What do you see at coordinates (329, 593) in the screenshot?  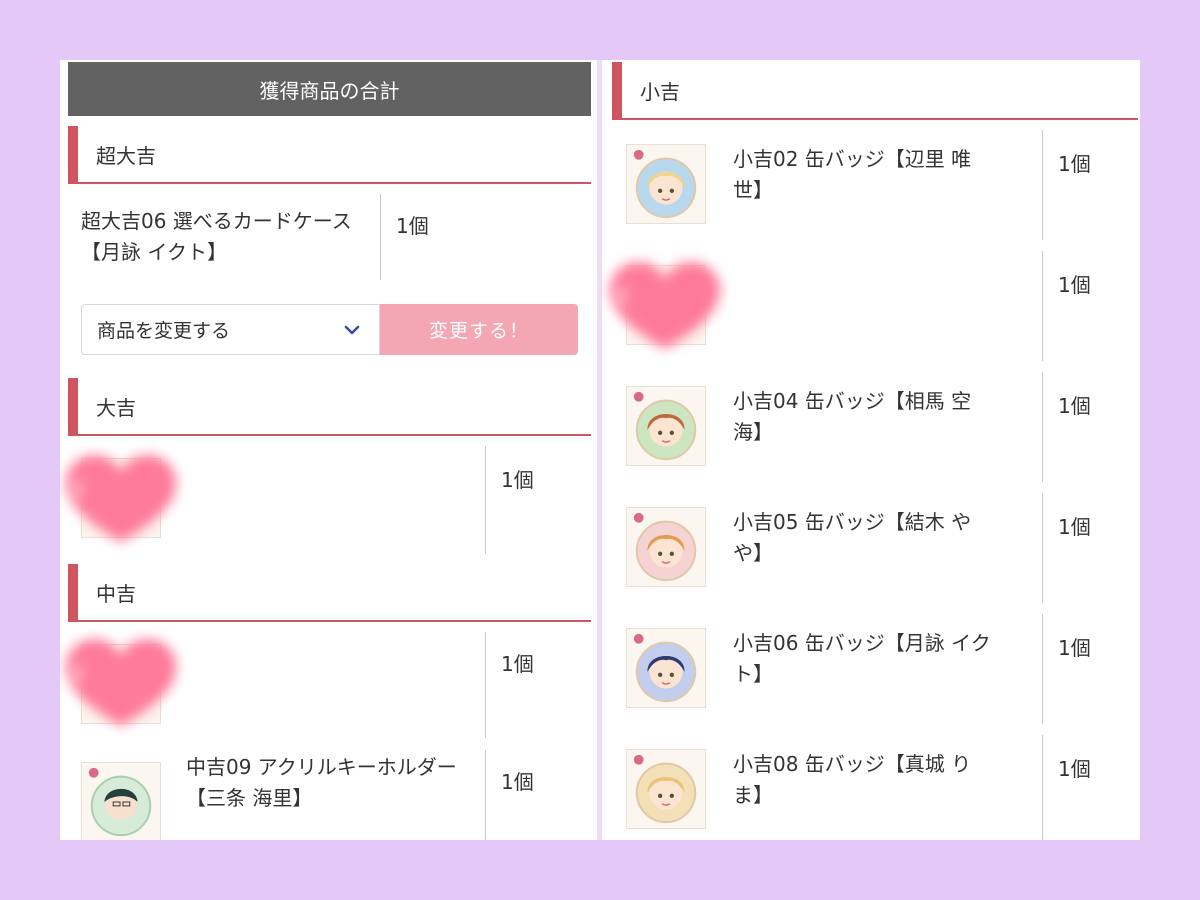 I see `section-header-middle: 中吉` at bounding box center [329, 593].